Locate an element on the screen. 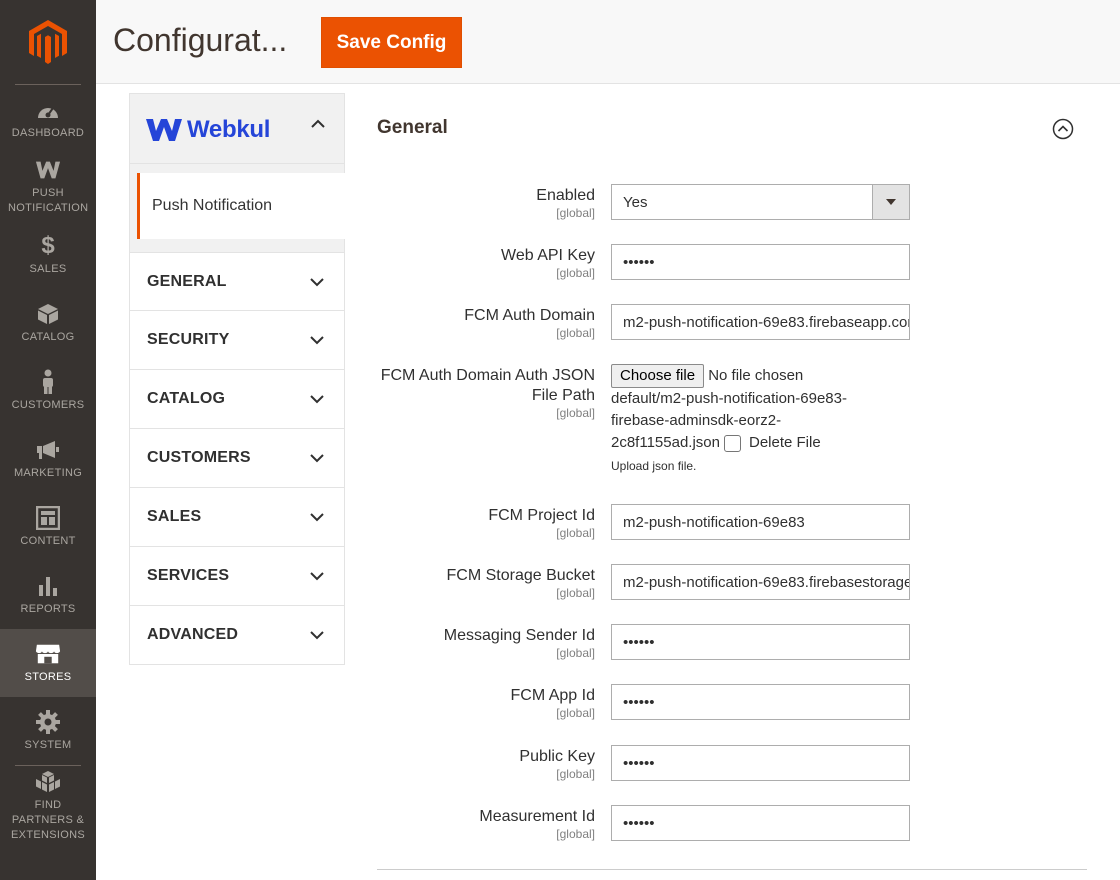  select-value: Yes is located at coordinates (635, 202).